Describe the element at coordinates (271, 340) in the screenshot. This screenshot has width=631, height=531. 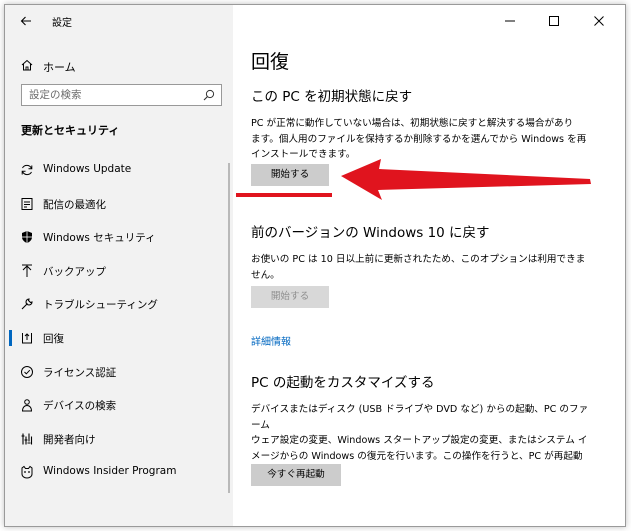
I see `more-info-link: 詳細情報` at that location.